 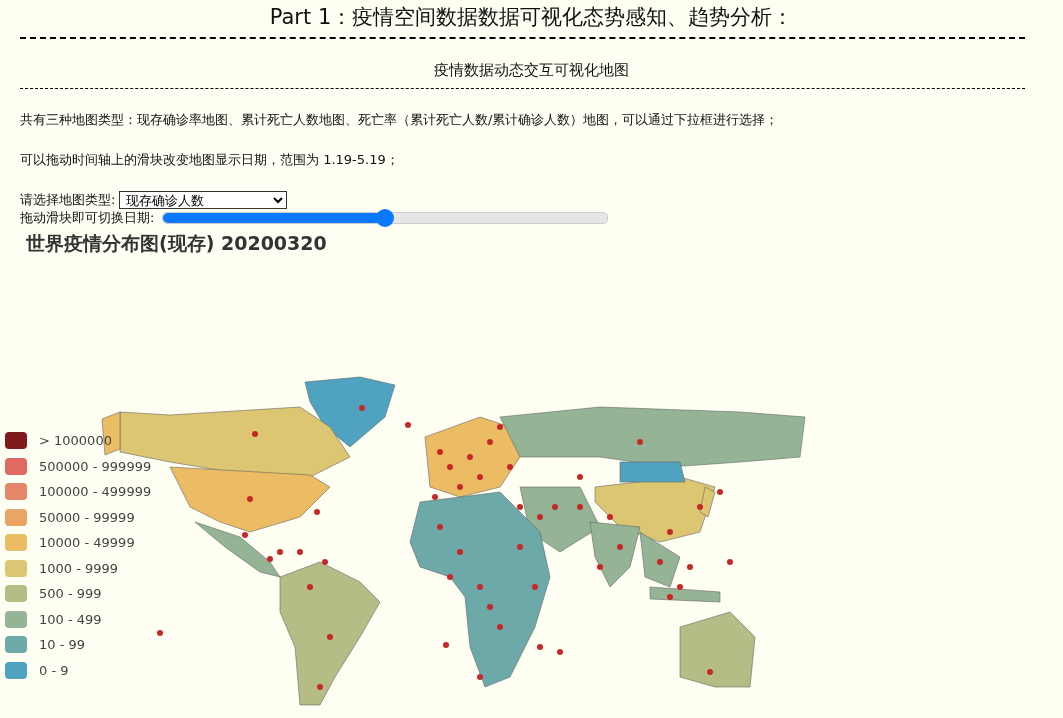 I want to click on legend-label: 100000 - 499999, so click(x=95, y=491).